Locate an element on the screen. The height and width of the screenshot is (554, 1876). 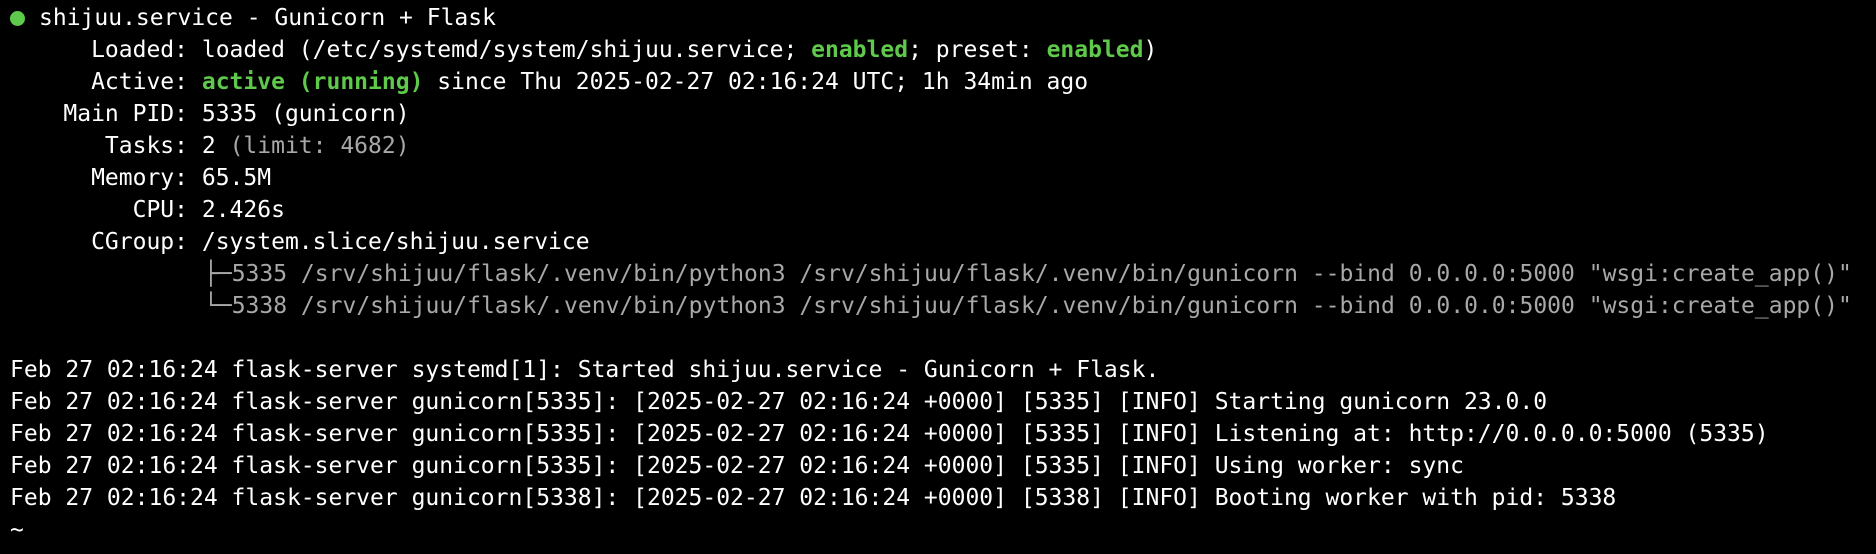
cpu-line: CPU: 2.426s is located at coordinates (943, 210).